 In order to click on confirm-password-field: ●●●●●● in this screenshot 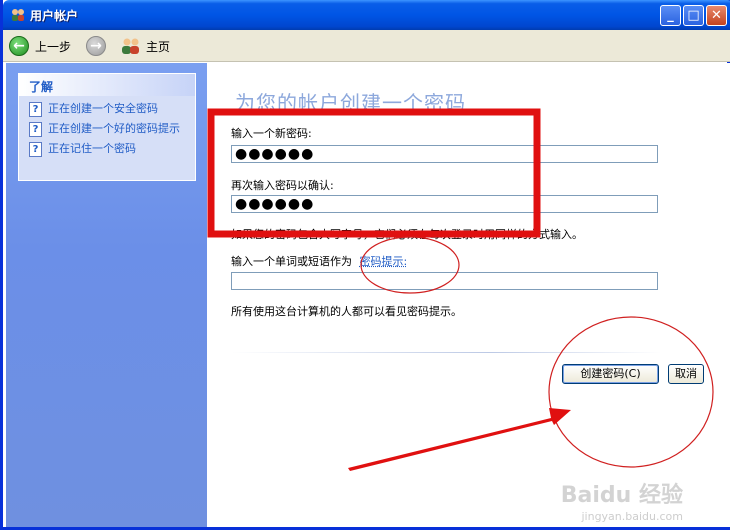, I will do `click(444, 204)`.